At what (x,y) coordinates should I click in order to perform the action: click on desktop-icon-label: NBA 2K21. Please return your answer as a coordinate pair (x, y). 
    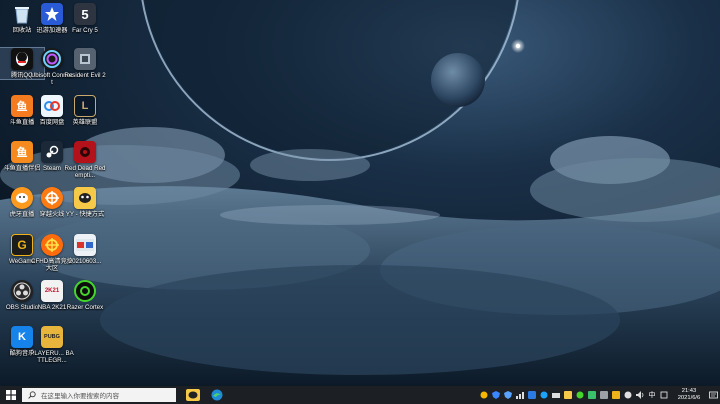
    Looking at the image, I should click on (52, 307).